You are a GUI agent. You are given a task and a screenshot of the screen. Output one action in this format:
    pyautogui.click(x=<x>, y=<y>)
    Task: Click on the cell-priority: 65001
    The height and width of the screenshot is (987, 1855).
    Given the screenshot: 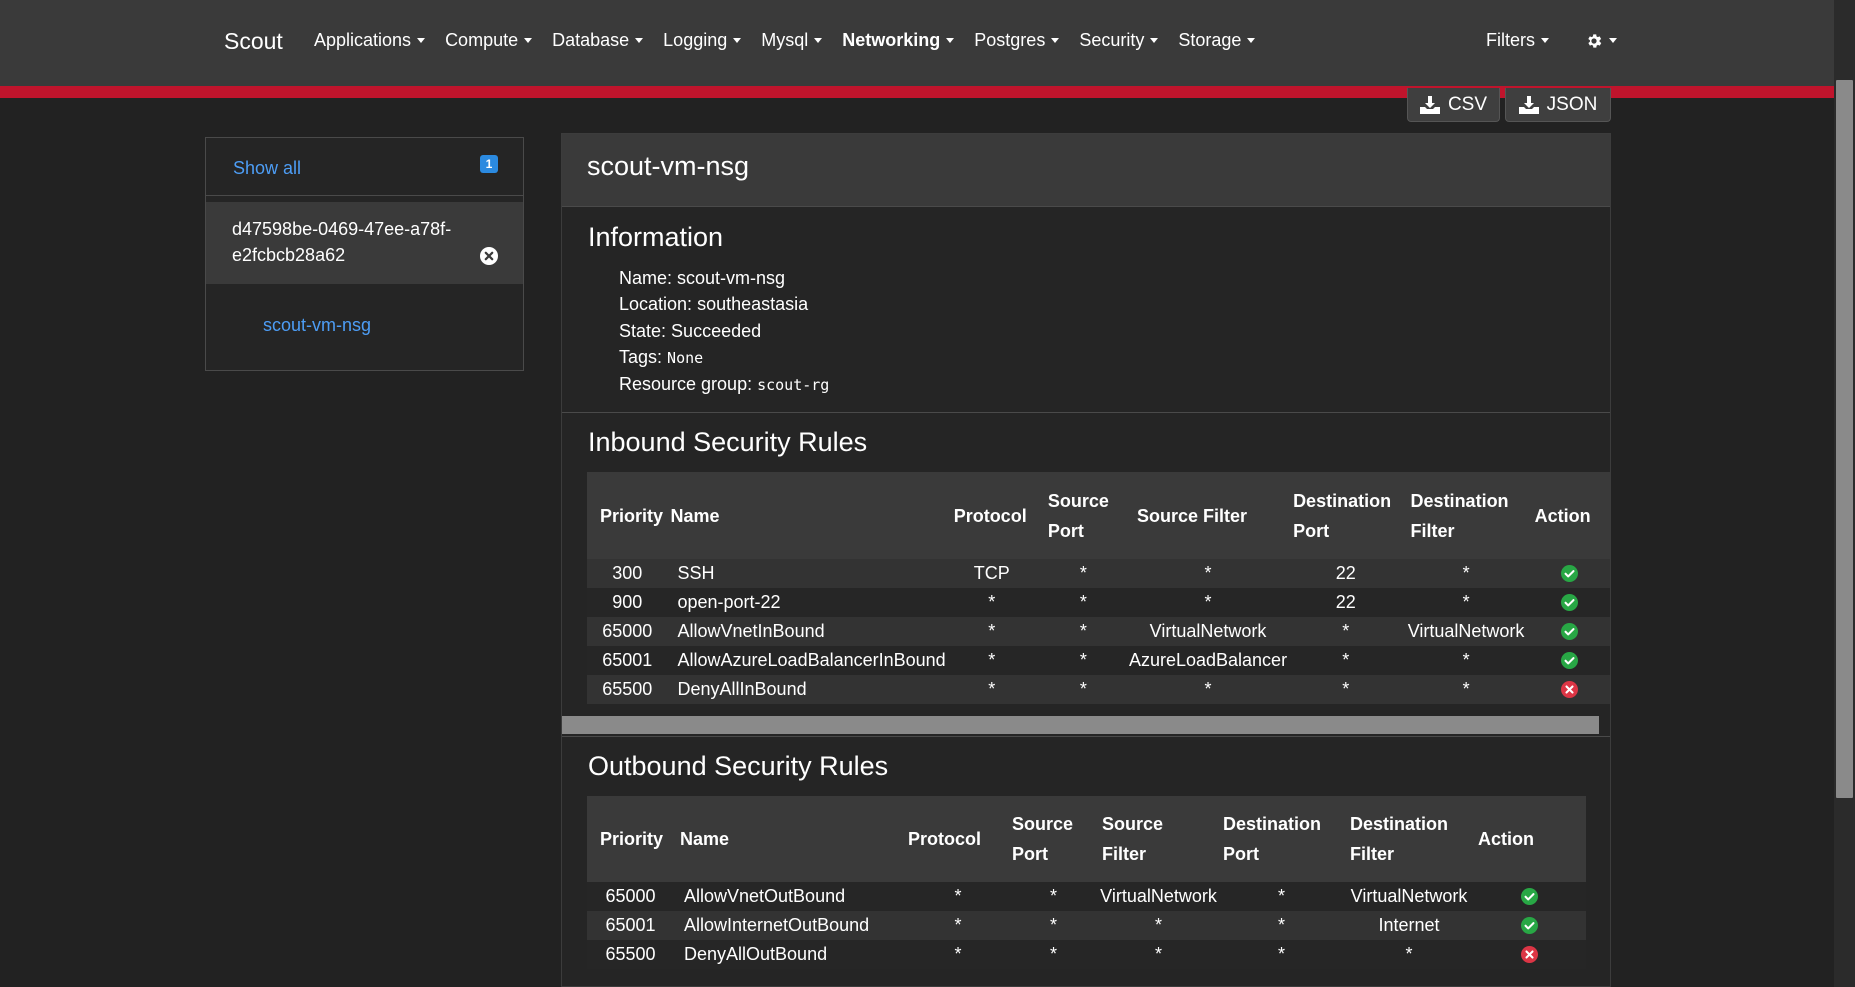 What is the action you would take?
    pyautogui.click(x=630, y=925)
    